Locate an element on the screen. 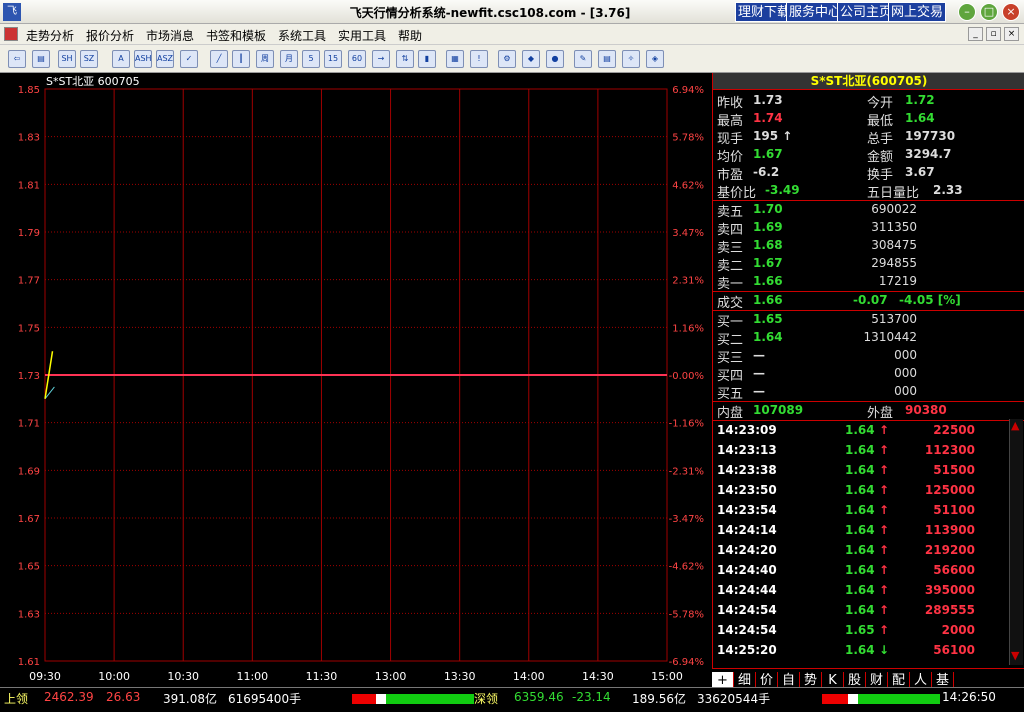 The height and width of the screenshot is (712, 1024). sh-index-icon: SH is located at coordinates (67, 59).